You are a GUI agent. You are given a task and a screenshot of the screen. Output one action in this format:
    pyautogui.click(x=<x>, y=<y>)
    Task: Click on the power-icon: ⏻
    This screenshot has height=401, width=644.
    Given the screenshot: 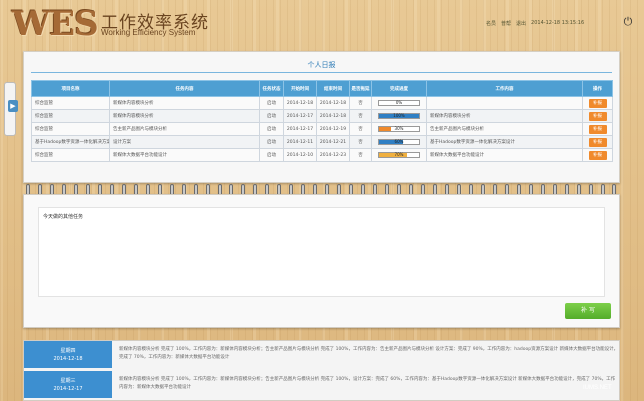 What is the action you would take?
    pyautogui.click(x=628, y=22)
    